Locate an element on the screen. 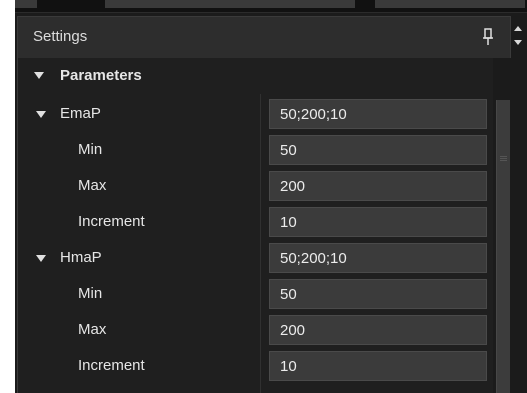 The width and height of the screenshot is (527, 393). section-label: Parameters is located at coordinates (101, 75).